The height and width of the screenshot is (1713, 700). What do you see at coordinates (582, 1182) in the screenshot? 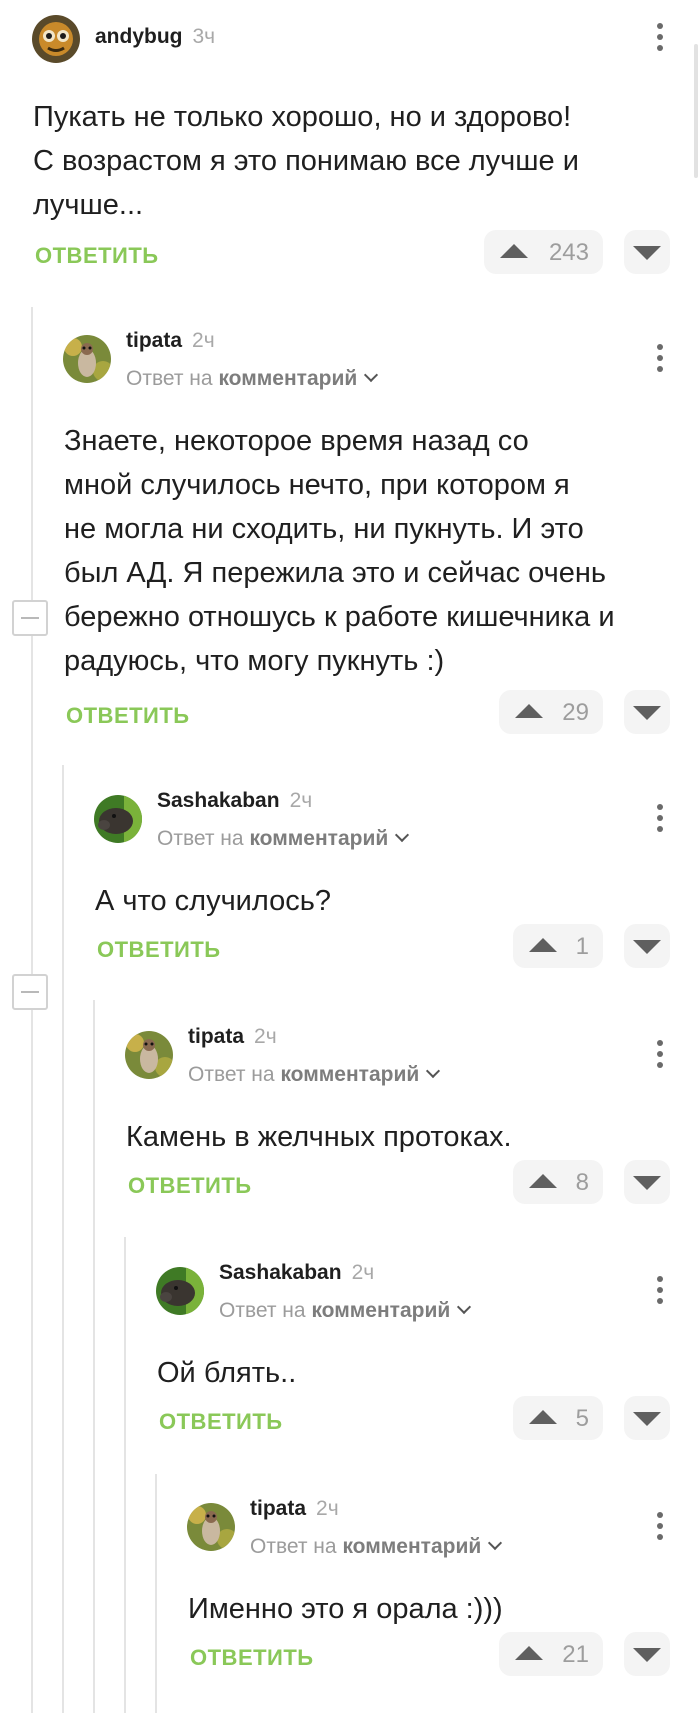
I see `vote-count: 8` at bounding box center [582, 1182].